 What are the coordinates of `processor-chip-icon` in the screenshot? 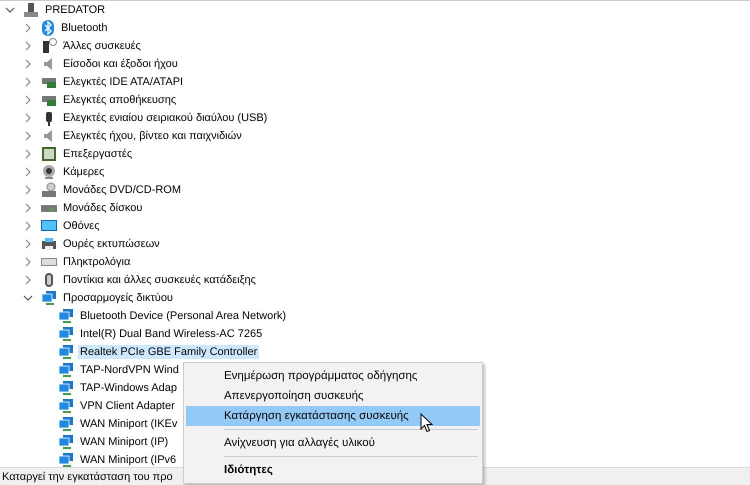 It's located at (49, 154).